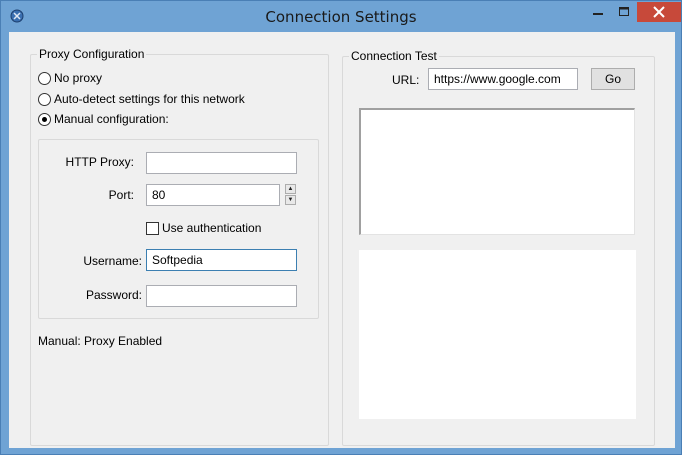  Describe the element at coordinates (213, 195) in the screenshot. I see `port-input` at that location.